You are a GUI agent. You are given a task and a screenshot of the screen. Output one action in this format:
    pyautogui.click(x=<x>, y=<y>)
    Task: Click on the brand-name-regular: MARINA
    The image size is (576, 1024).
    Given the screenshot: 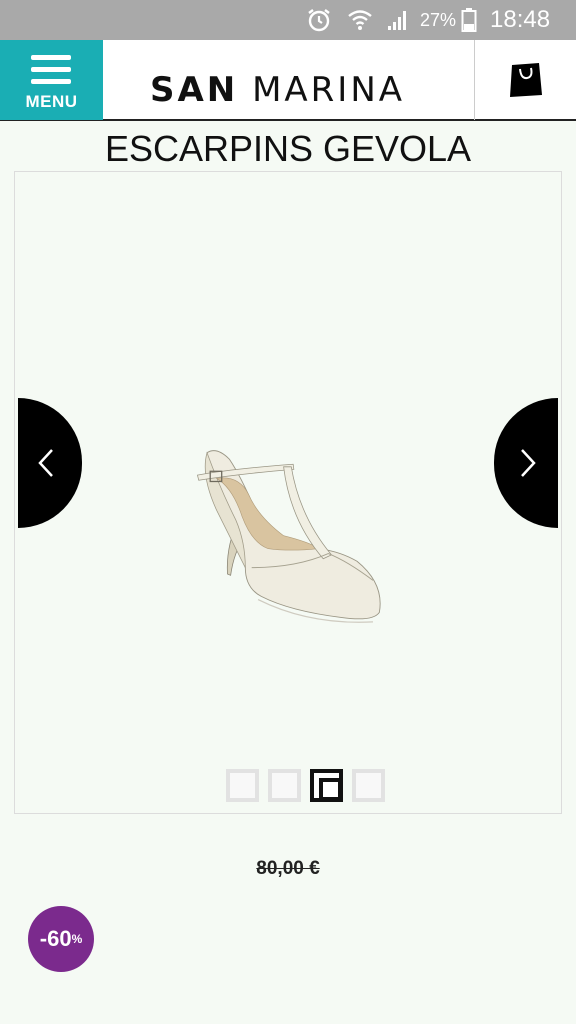 What is the action you would take?
    pyautogui.click(x=329, y=90)
    